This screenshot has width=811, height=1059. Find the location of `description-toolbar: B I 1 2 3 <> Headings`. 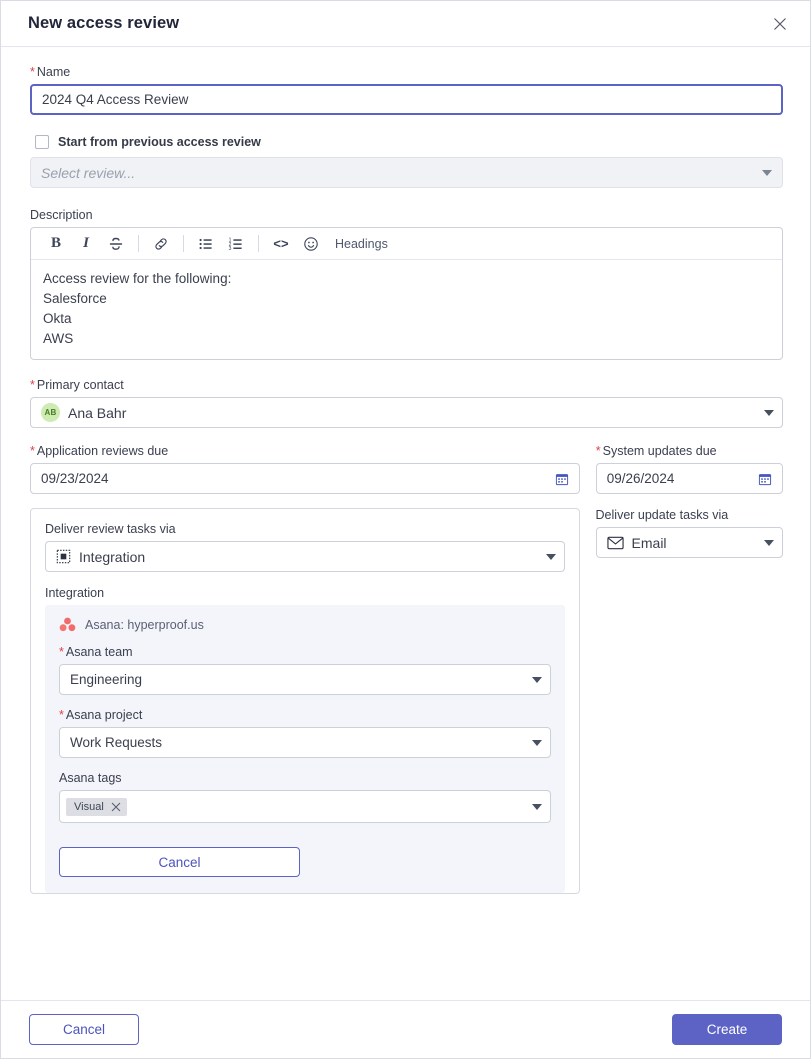

description-toolbar: B I 1 2 3 <> Headings is located at coordinates (406, 244).